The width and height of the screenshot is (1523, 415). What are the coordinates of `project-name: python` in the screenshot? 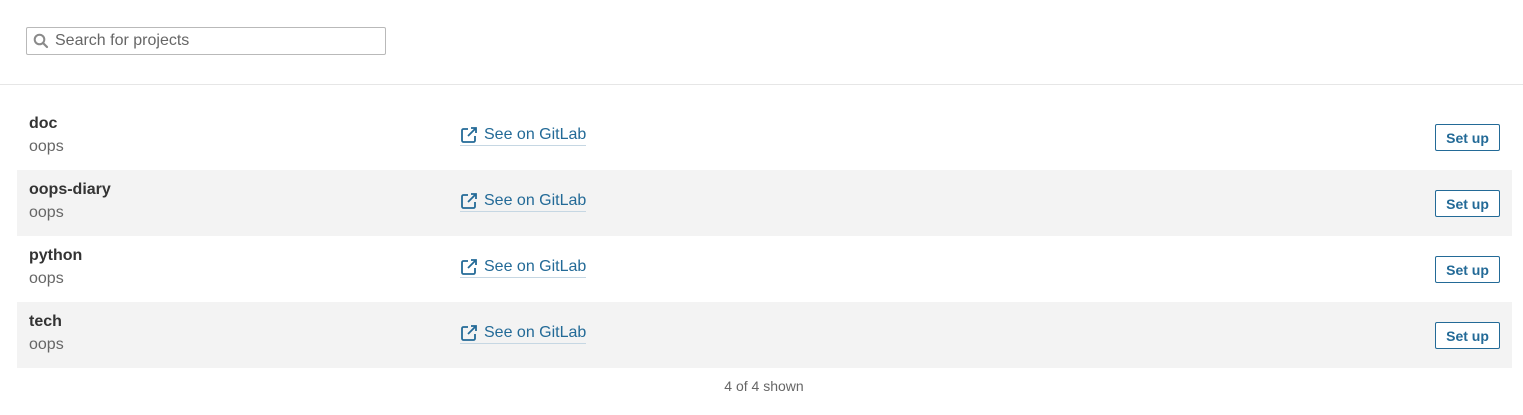 It's located at (56, 255).